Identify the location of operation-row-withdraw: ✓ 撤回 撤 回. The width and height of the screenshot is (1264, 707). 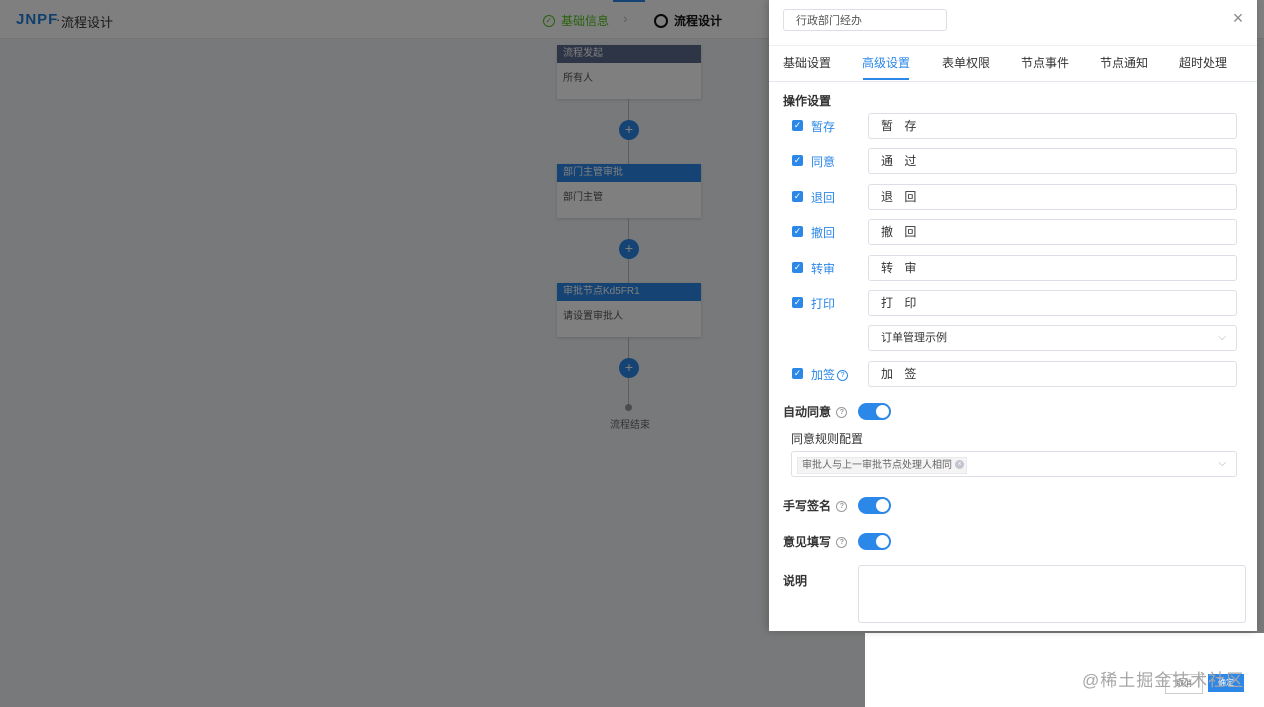
(1013, 232).